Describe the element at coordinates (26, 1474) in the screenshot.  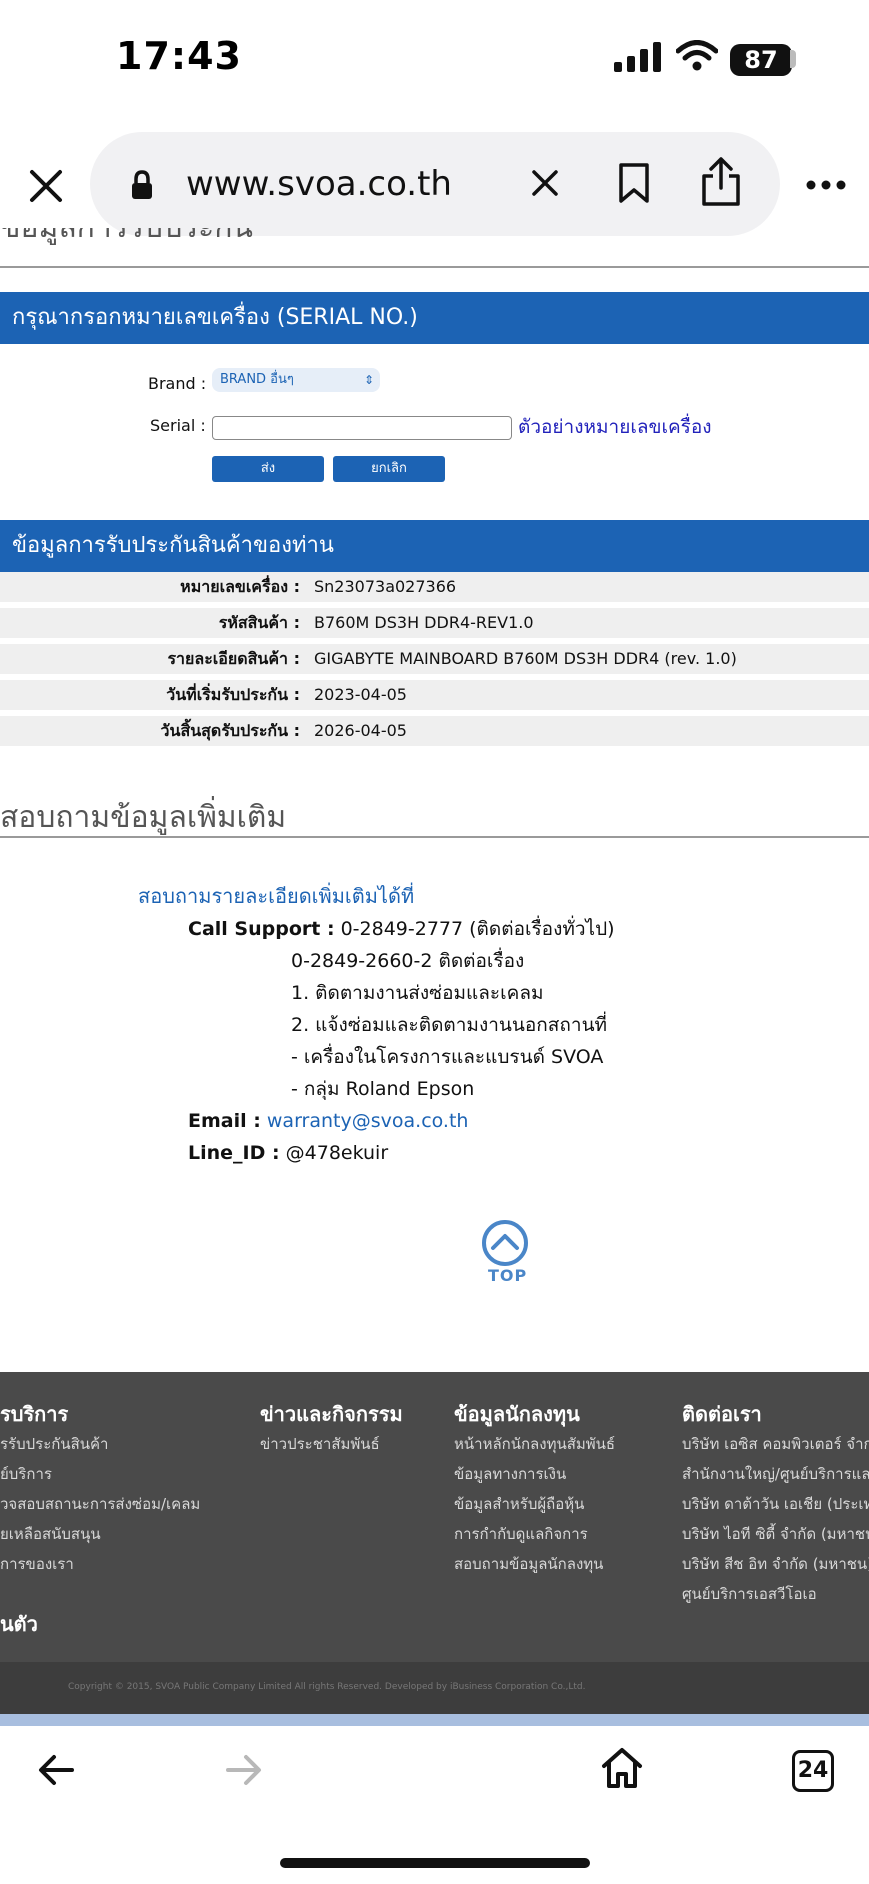
I see `footer-link: ย์บริการ` at that location.